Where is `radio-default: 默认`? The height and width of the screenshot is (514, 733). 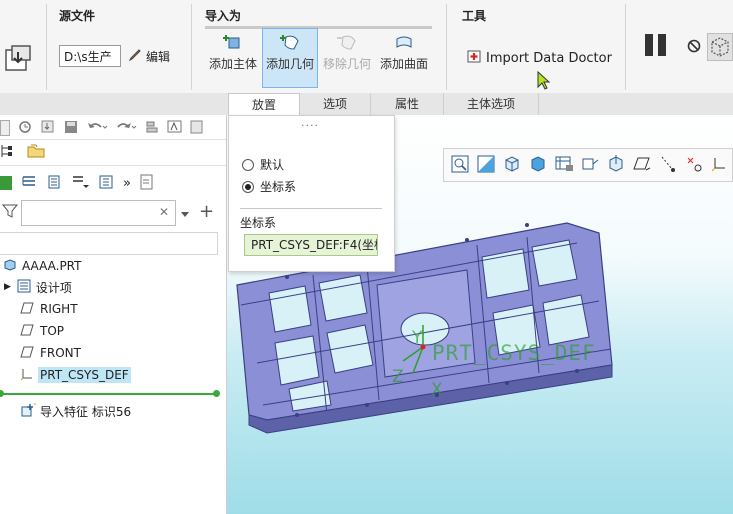
radio-default: 默认 is located at coordinates (263, 164).